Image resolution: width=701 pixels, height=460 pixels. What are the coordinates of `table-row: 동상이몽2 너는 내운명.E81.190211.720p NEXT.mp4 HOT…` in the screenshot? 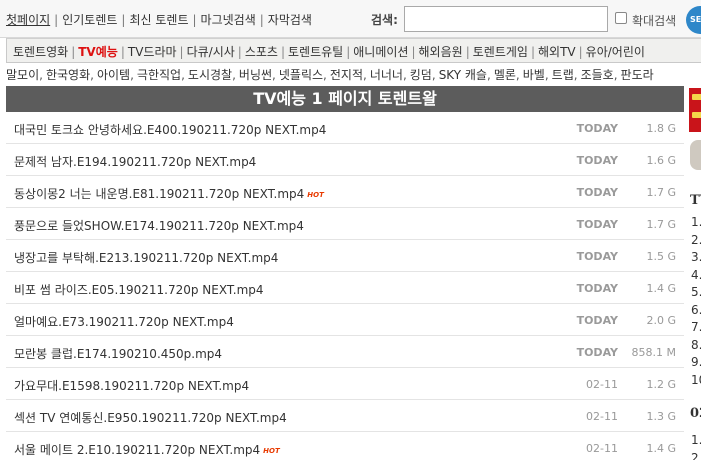 It's located at (345, 192).